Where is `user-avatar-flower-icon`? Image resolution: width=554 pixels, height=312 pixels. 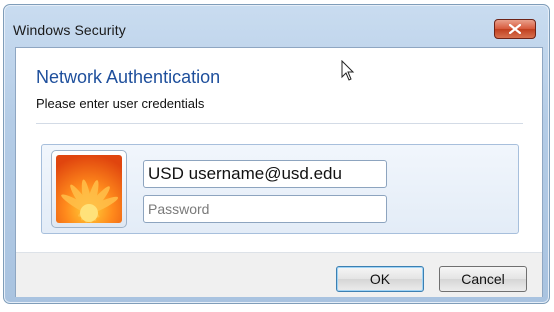
user-avatar-flower-icon is located at coordinates (89, 189).